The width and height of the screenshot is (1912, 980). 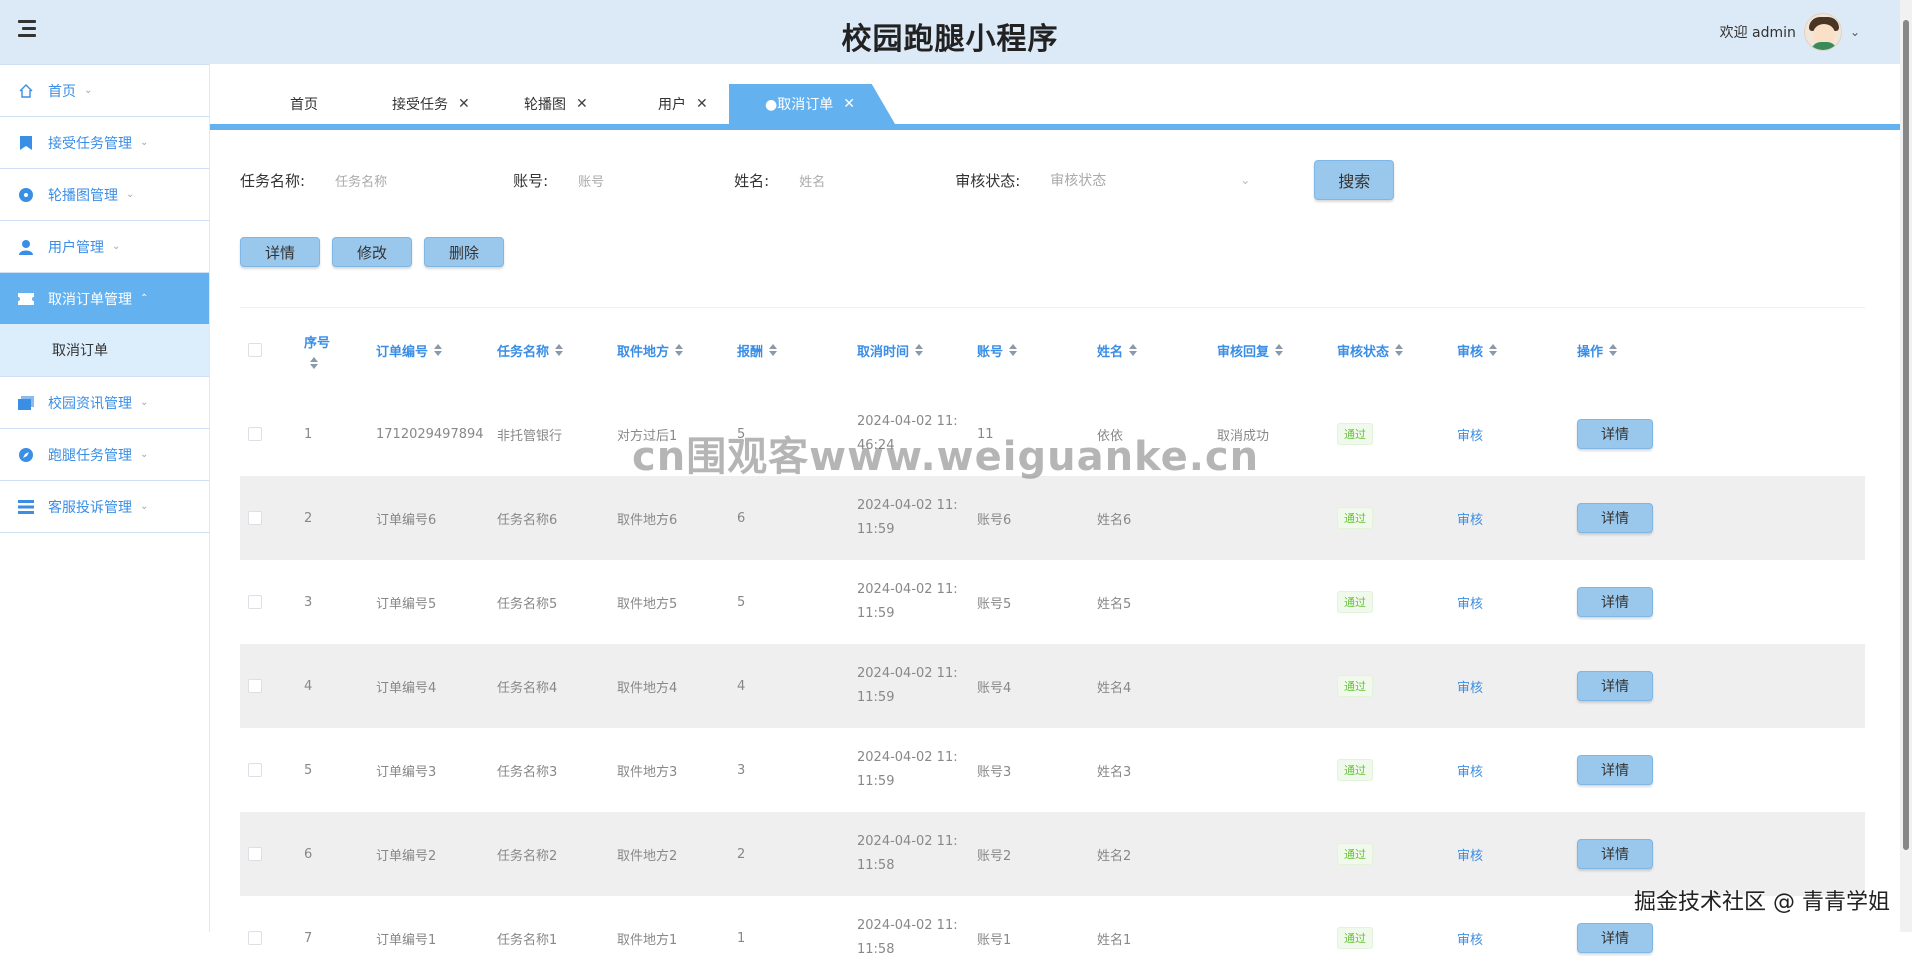 I want to click on cell-cancel-time: 2024-04-02 11: 11:58, so click(x=907, y=938).